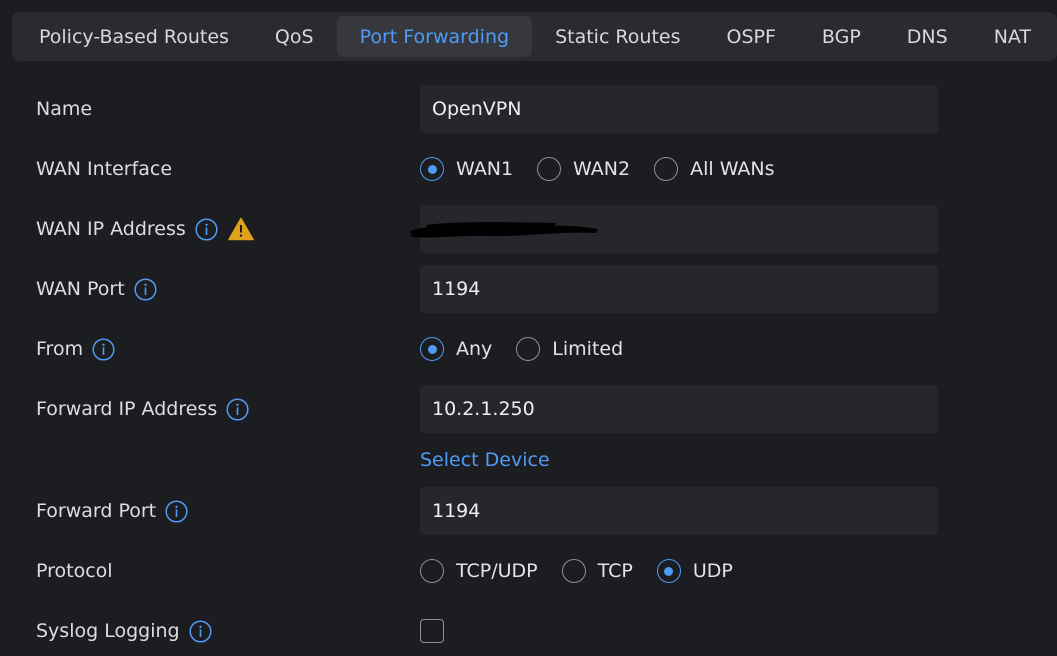 The height and width of the screenshot is (656, 1057). I want to click on from-row: From Any Limited, so click(528, 349).